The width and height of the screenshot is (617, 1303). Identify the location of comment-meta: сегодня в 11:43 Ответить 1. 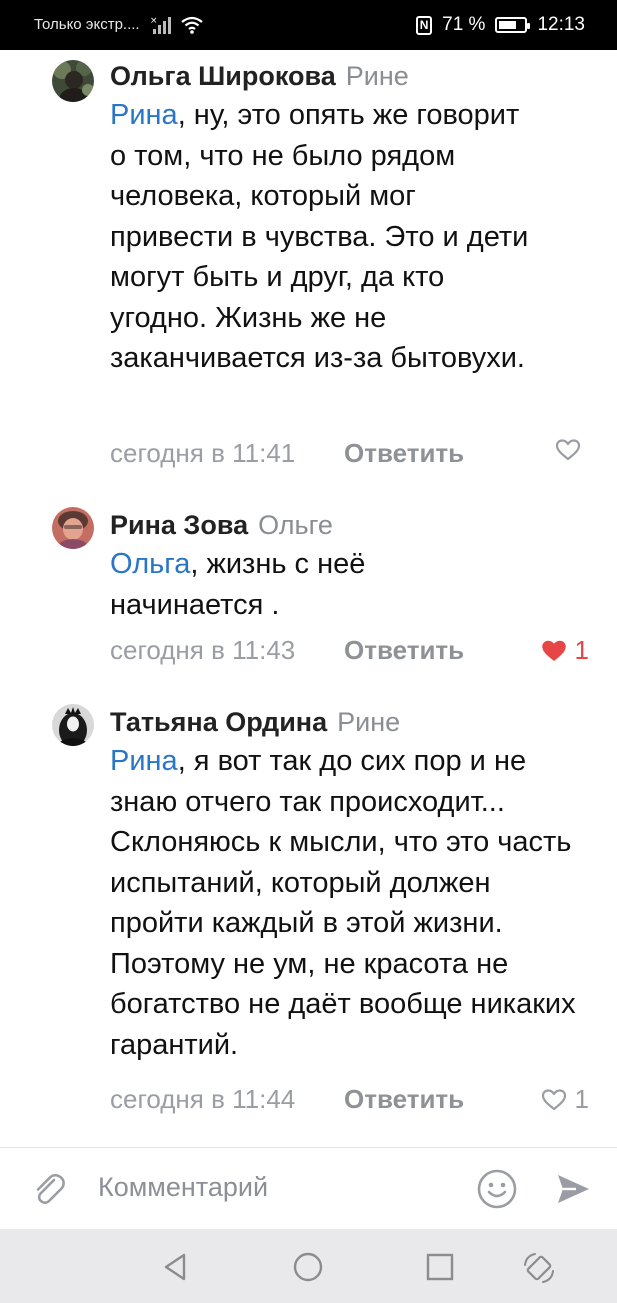
(349, 653).